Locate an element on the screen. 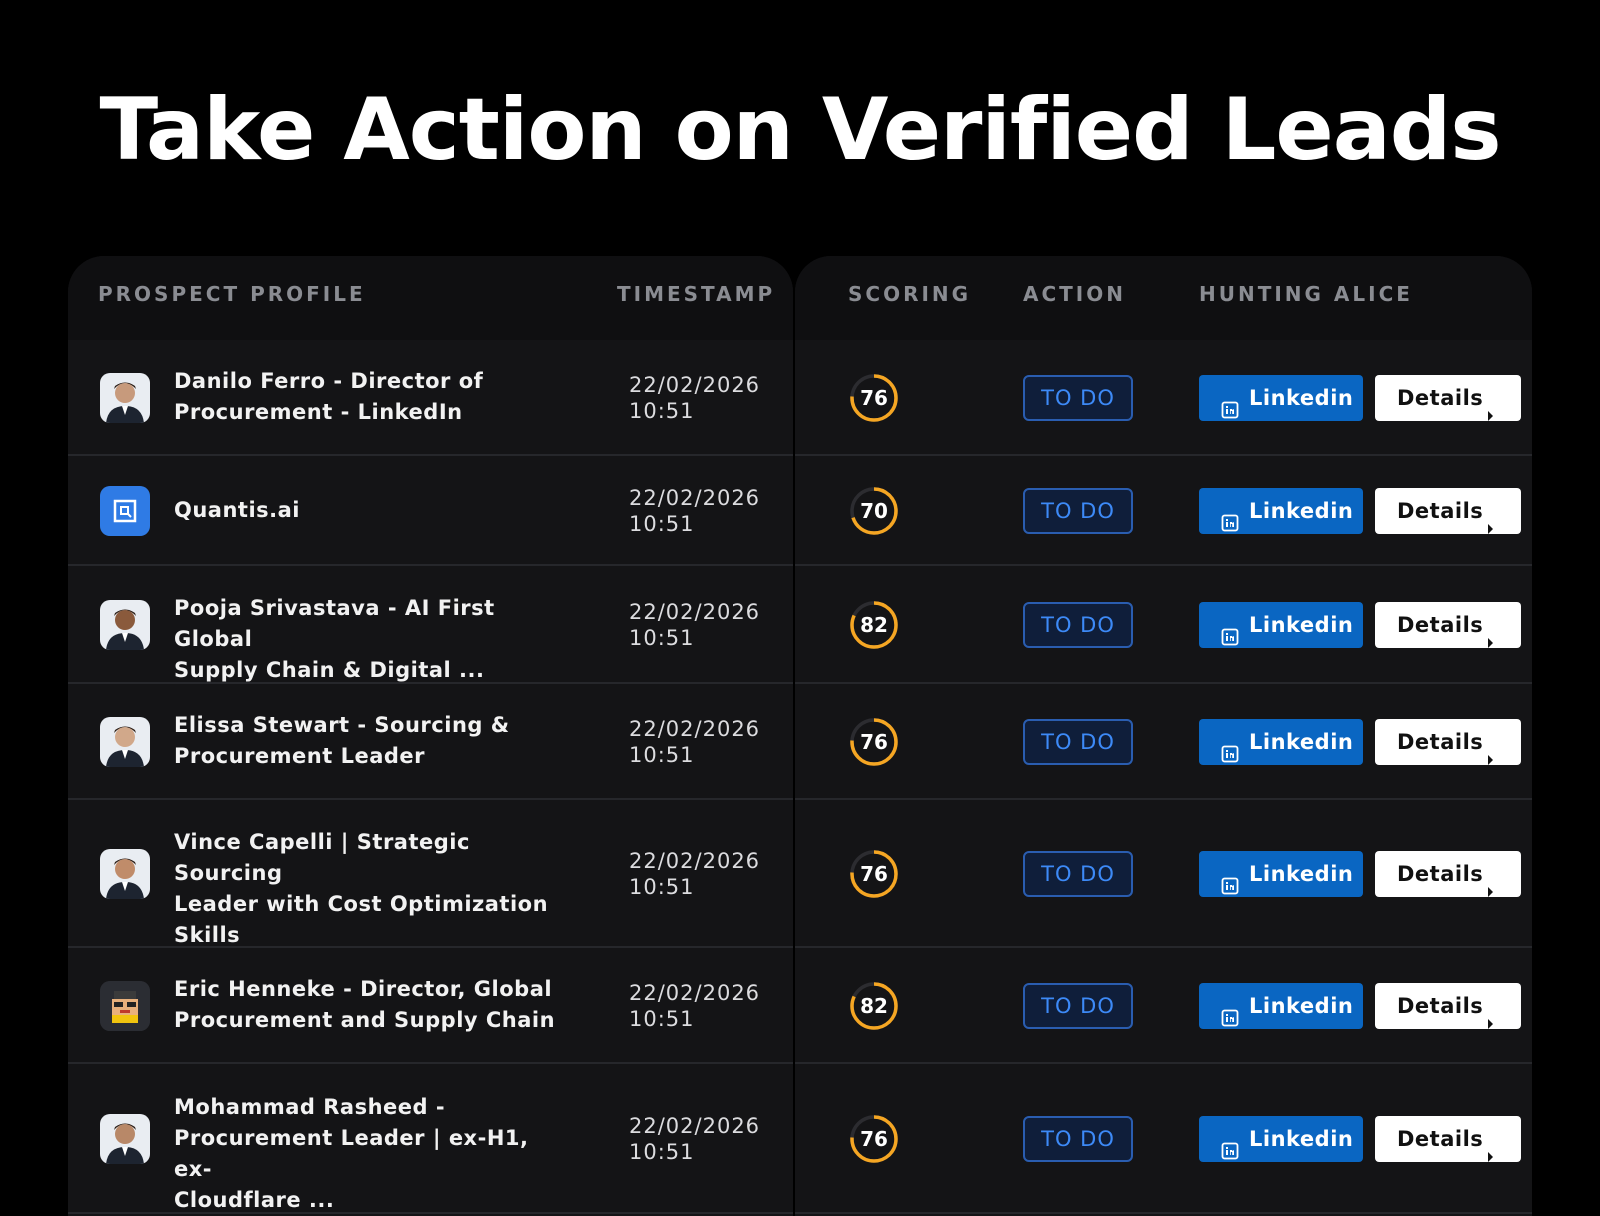 The height and width of the screenshot is (1216, 1600). prospect-name: Quantis.ai is located at coordinates (374, 510).